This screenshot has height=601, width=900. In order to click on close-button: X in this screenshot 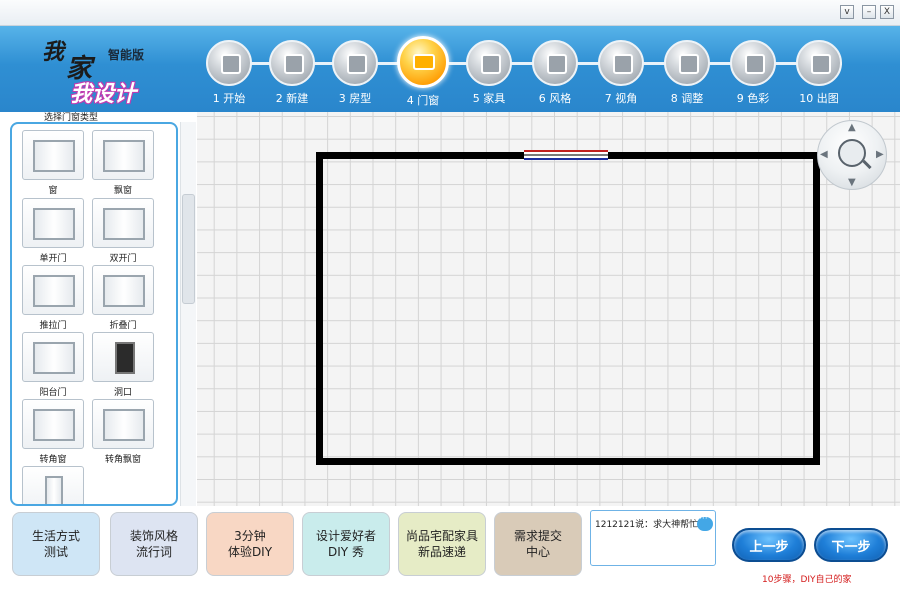, I will do `click(887, 12)`.